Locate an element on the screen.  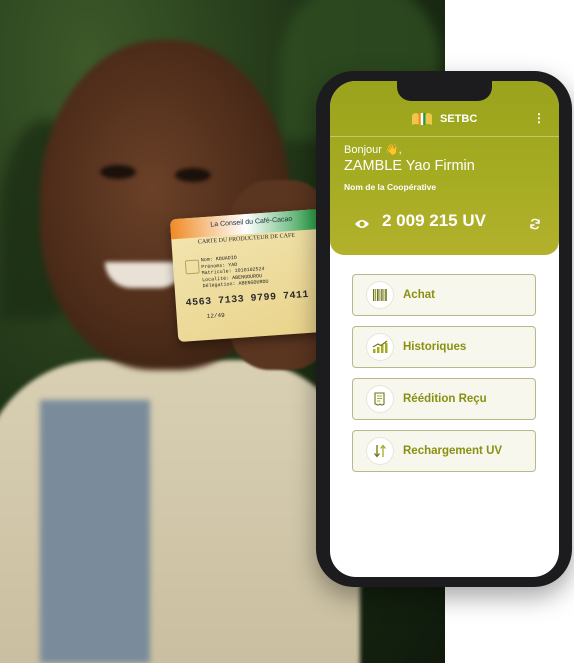
menu-item-reedition-recu: Réédition Reçu is located at coordinates (444, 399).